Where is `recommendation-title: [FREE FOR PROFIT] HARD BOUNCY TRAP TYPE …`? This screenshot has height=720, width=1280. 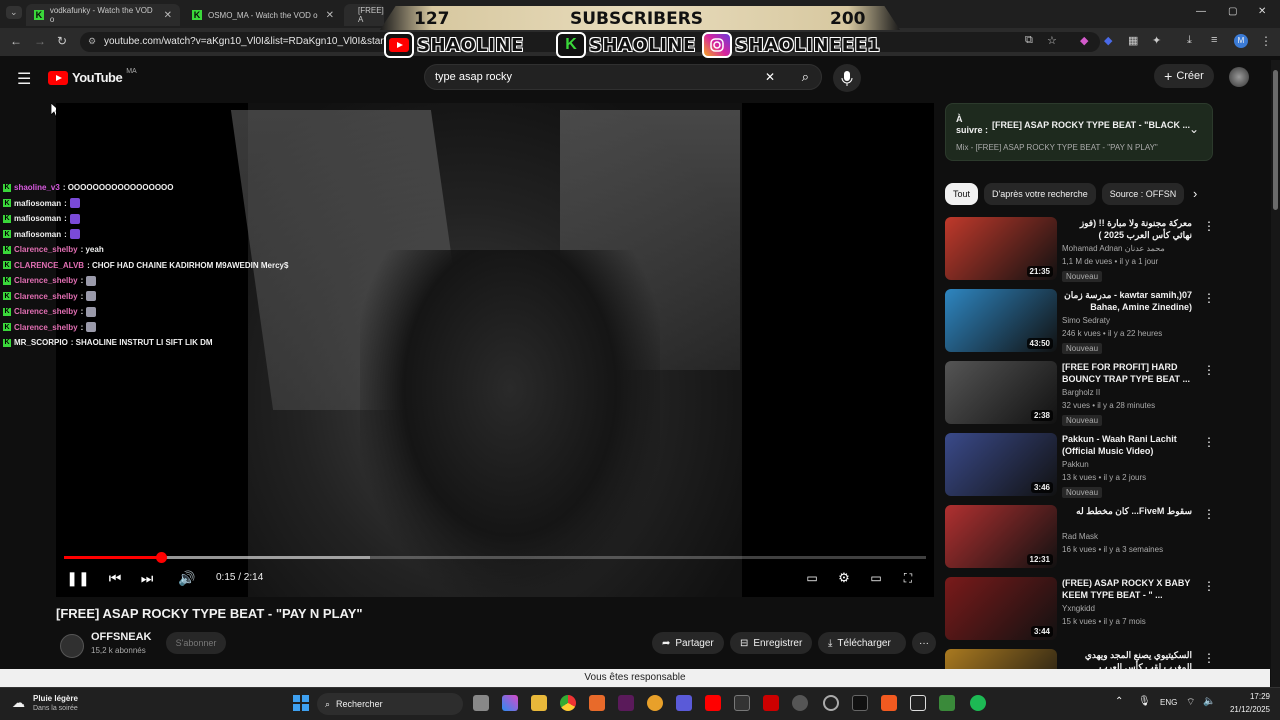
recommendation-title: [FREE FOR PROFIT] HARD BOUNCY TRAP TYPE … is located at coordinates (1127, 373).